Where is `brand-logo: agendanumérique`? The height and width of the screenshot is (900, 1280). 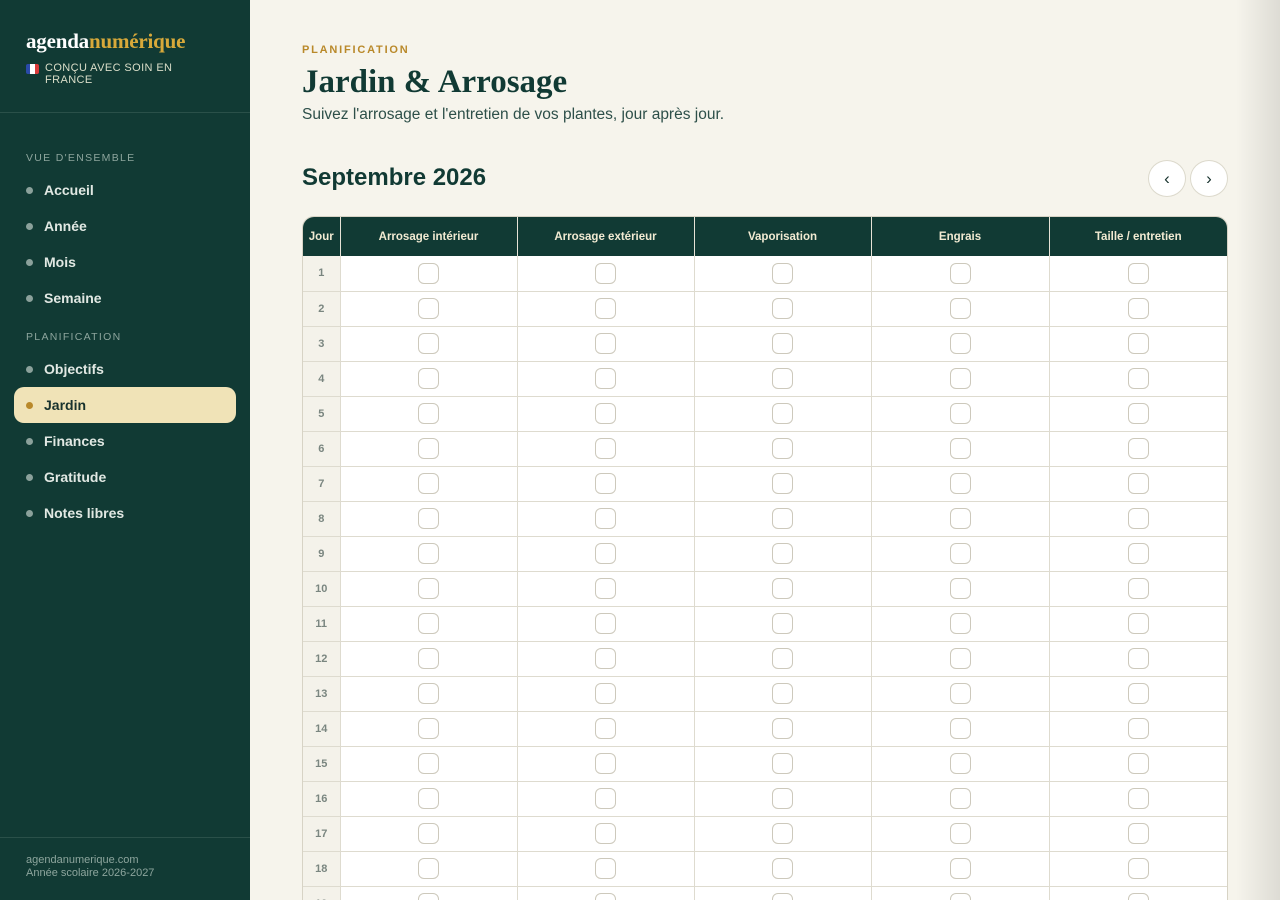
brand-logo: agendanumérique is located at coordinates (105, 41).